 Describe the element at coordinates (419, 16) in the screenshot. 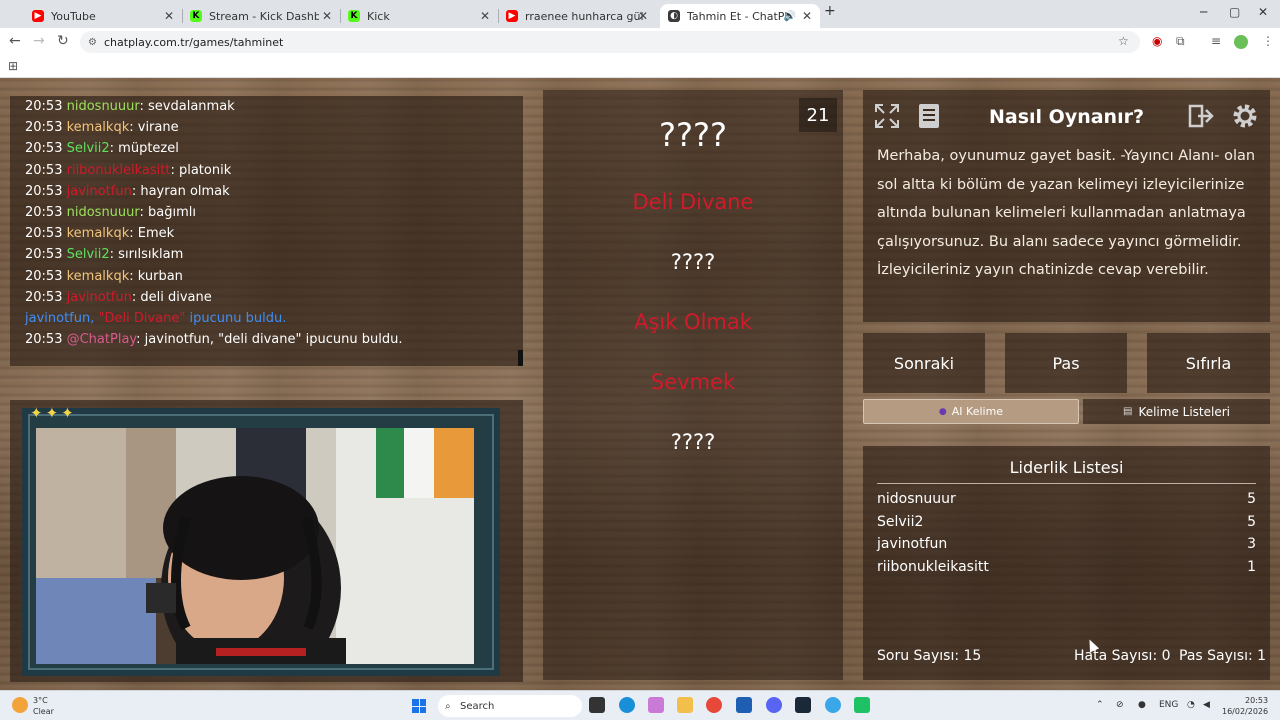

I see `tab-kick: K Kick ✕` at that location.